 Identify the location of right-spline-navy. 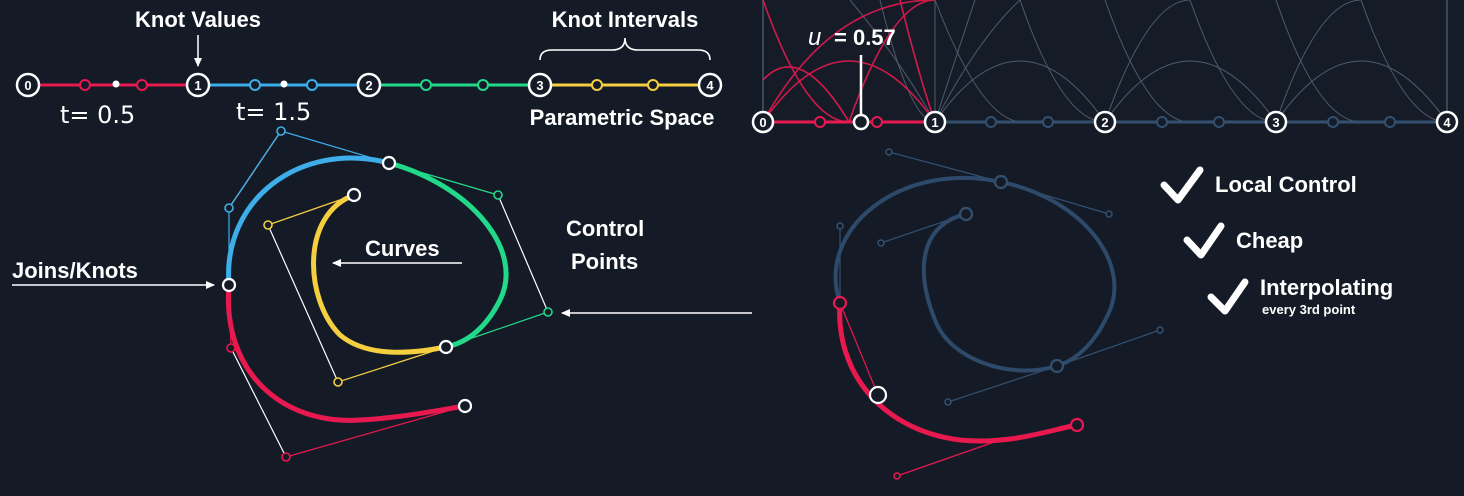
(975, 274).